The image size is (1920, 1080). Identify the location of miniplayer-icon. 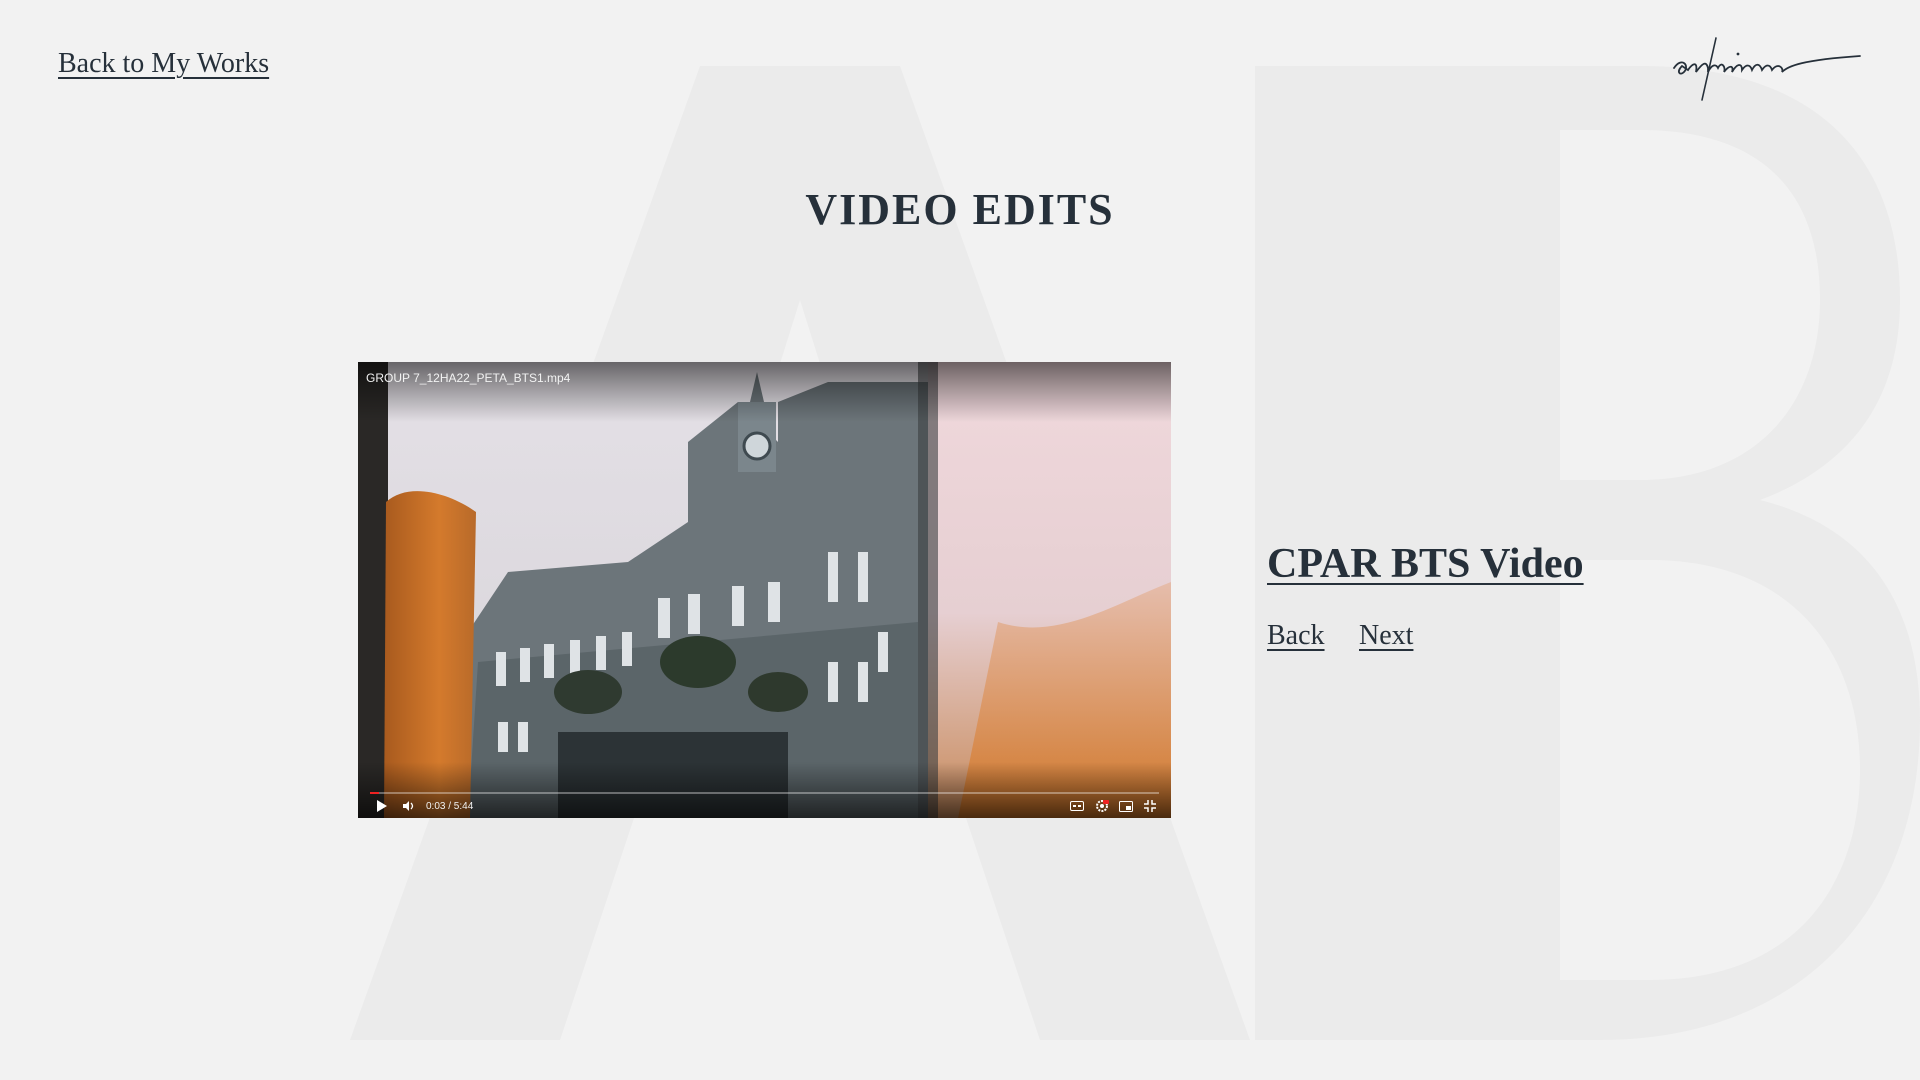
(1126, 806).